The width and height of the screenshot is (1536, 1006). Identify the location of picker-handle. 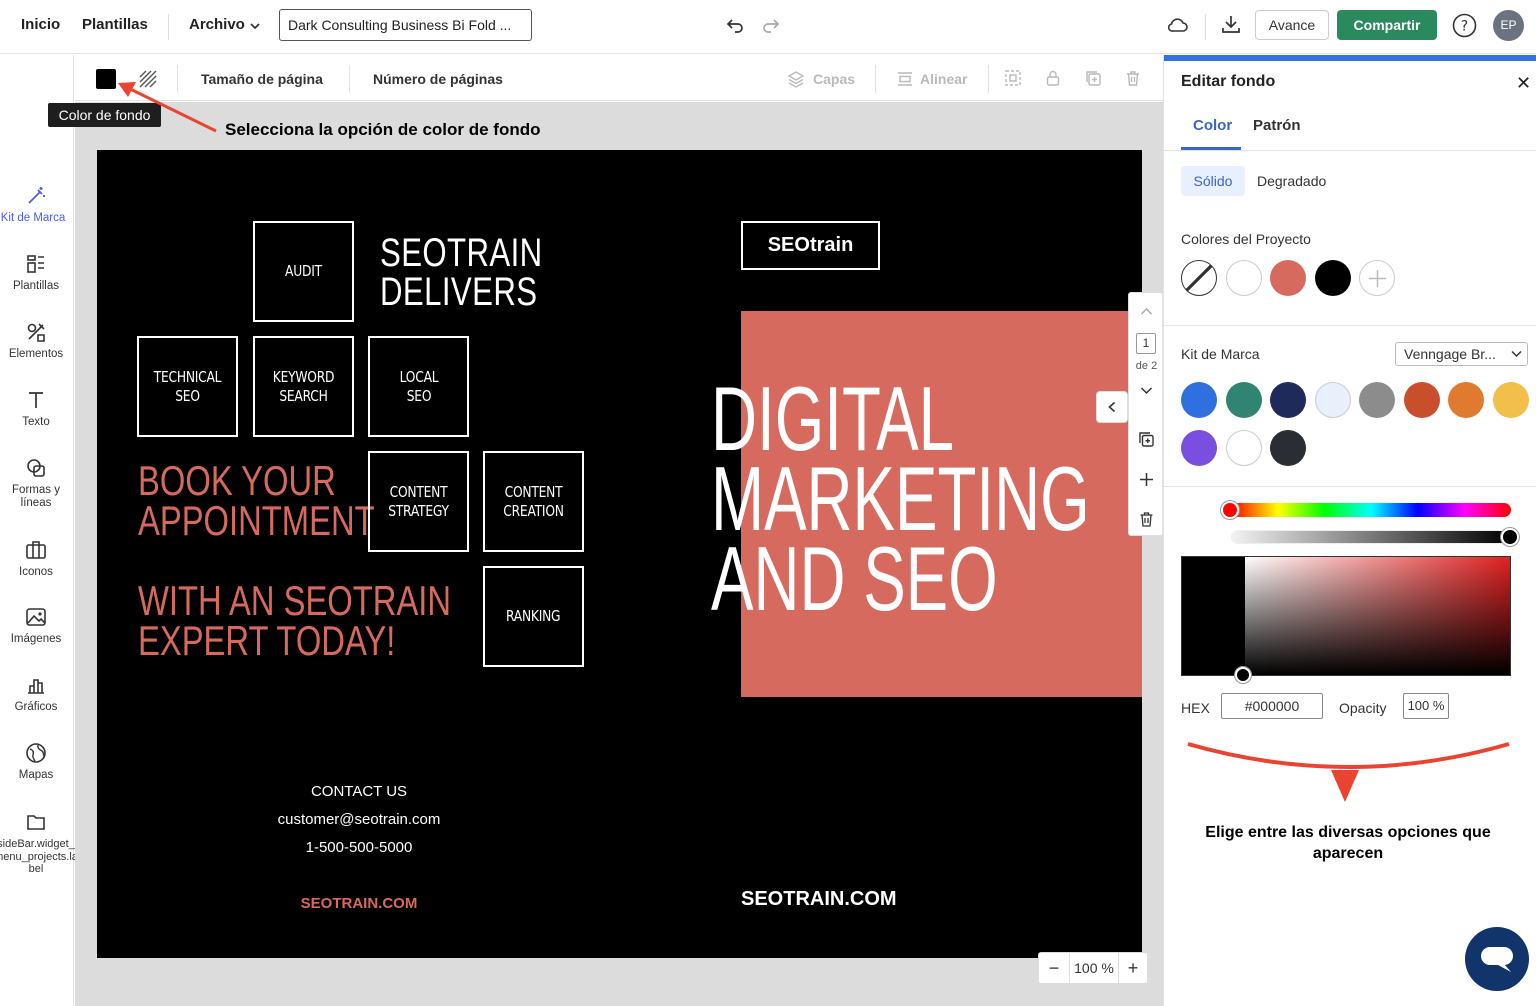
(1243, 675).